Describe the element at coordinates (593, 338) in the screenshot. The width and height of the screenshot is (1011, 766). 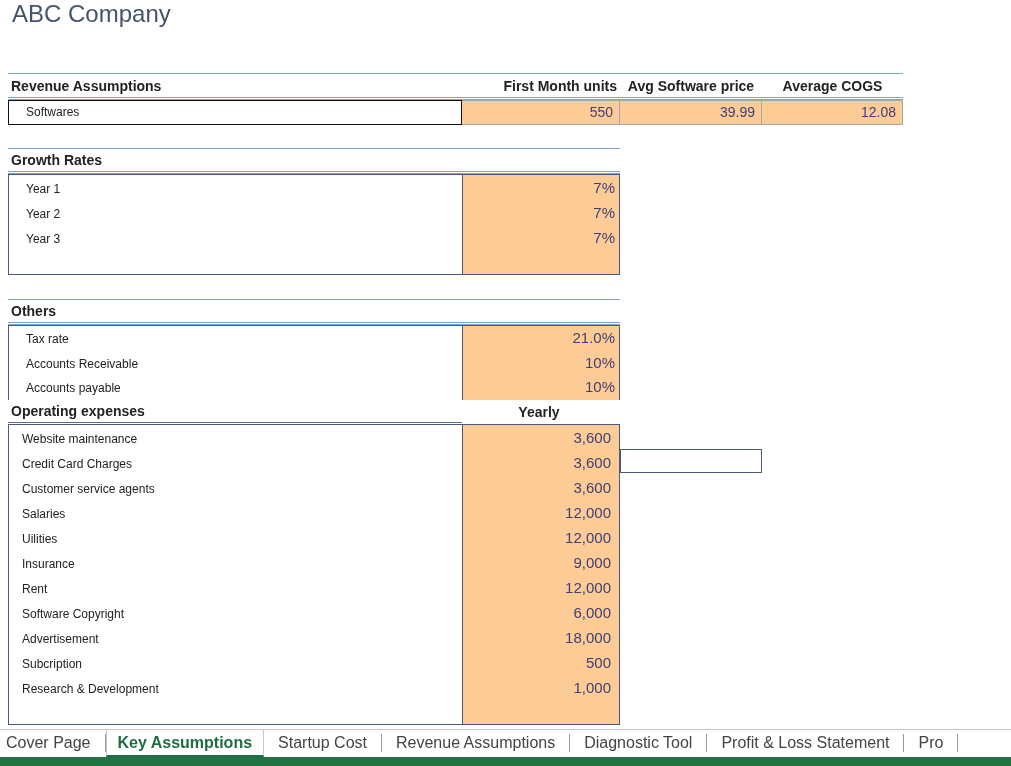
I see `input-cell-text: 21.0%` at that location.